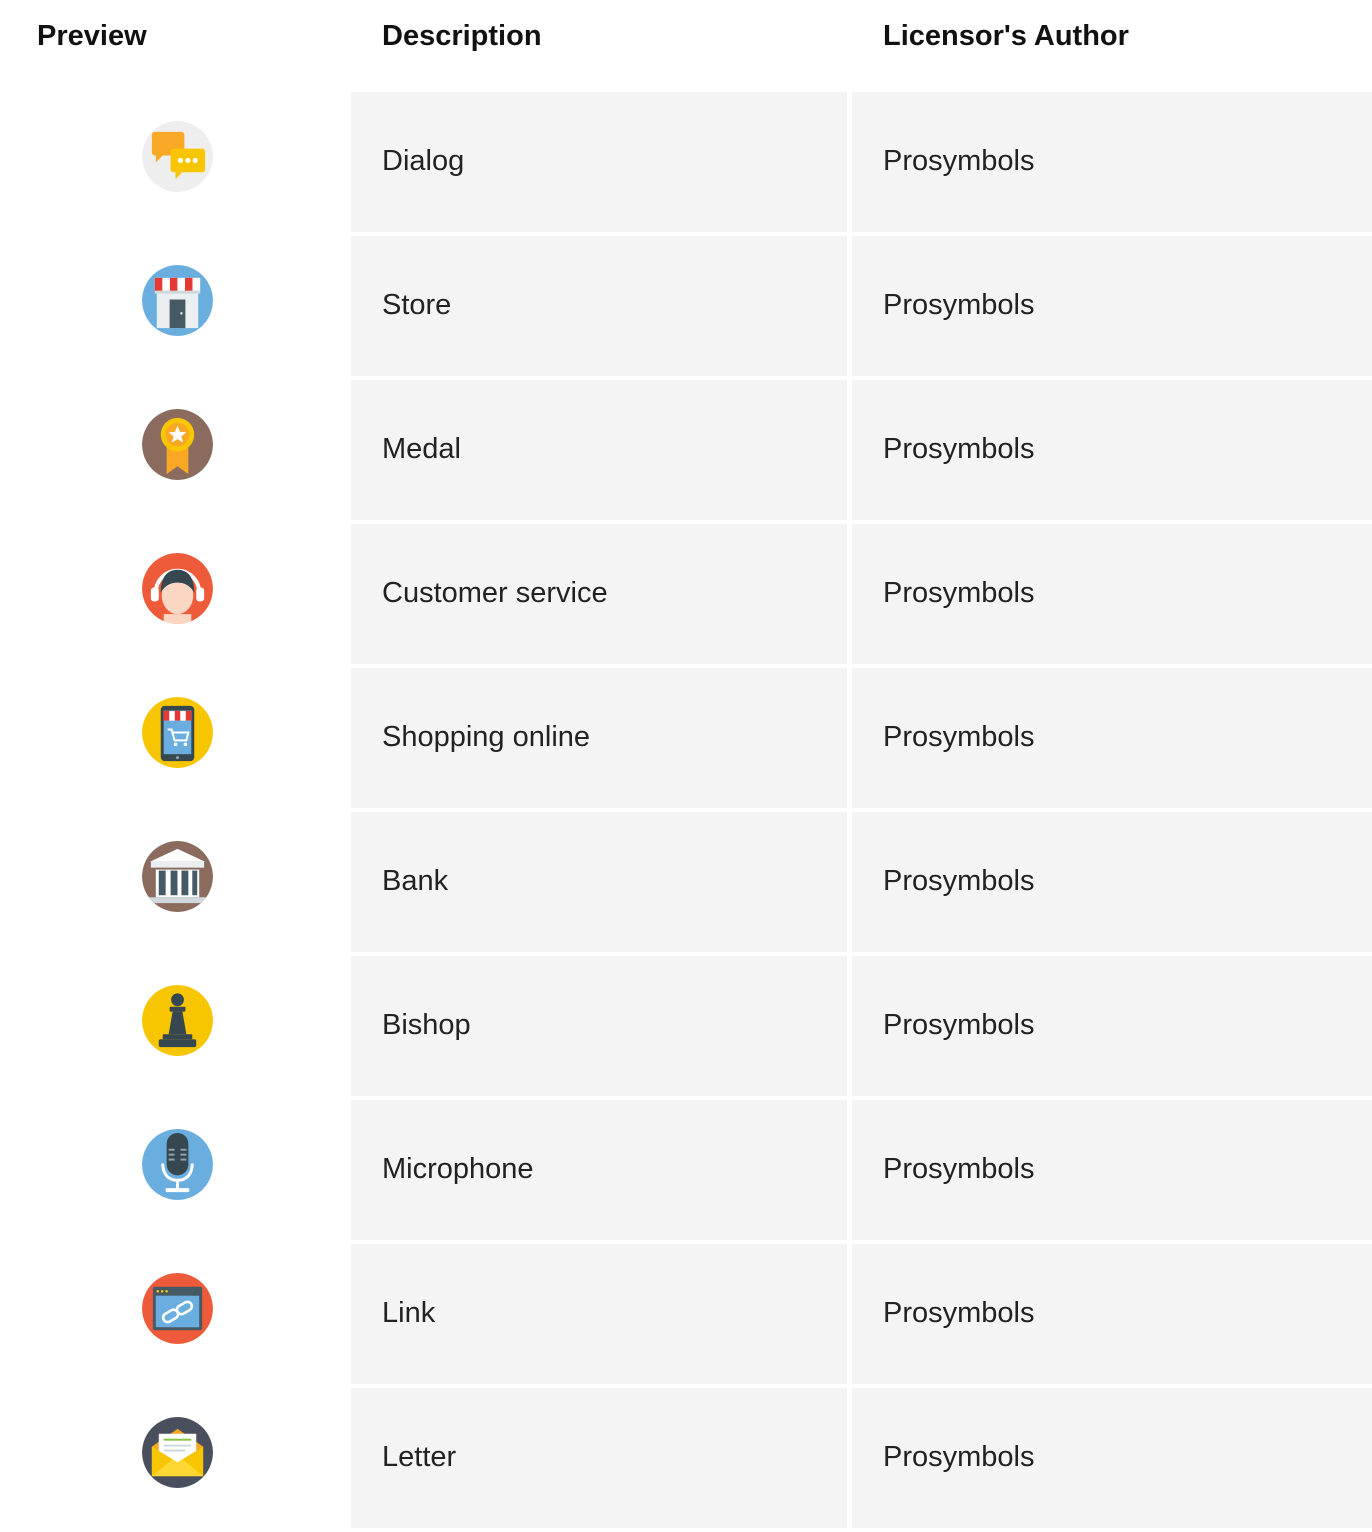 Image resolution: width=1372 pixels, height=1532 pixels. I want to click on table-header: Preview Description Licensor's Author, so click(686, 38).